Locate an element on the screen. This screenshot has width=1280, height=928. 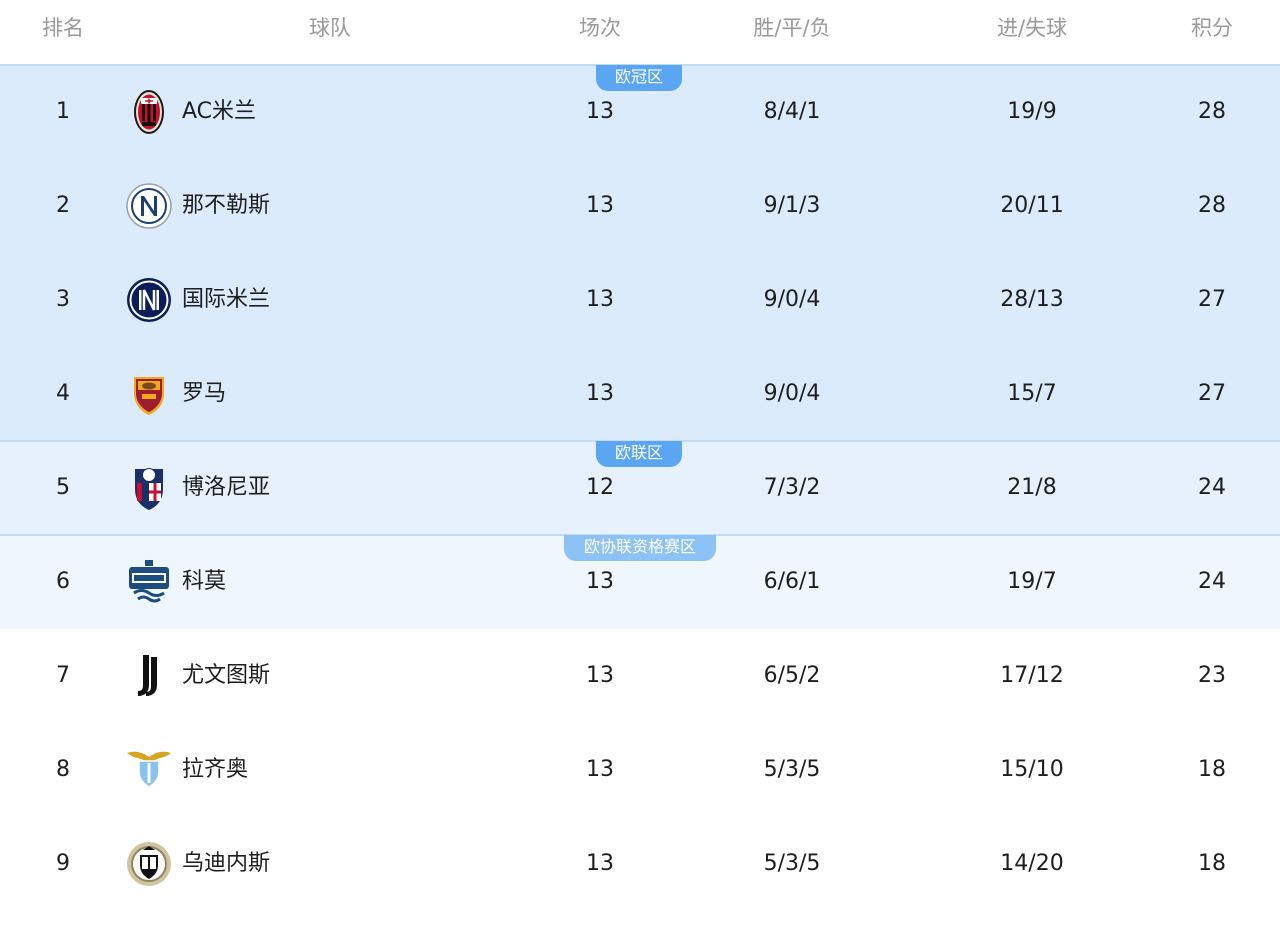
header-played: 场次 is located at coordinates (600, 28).